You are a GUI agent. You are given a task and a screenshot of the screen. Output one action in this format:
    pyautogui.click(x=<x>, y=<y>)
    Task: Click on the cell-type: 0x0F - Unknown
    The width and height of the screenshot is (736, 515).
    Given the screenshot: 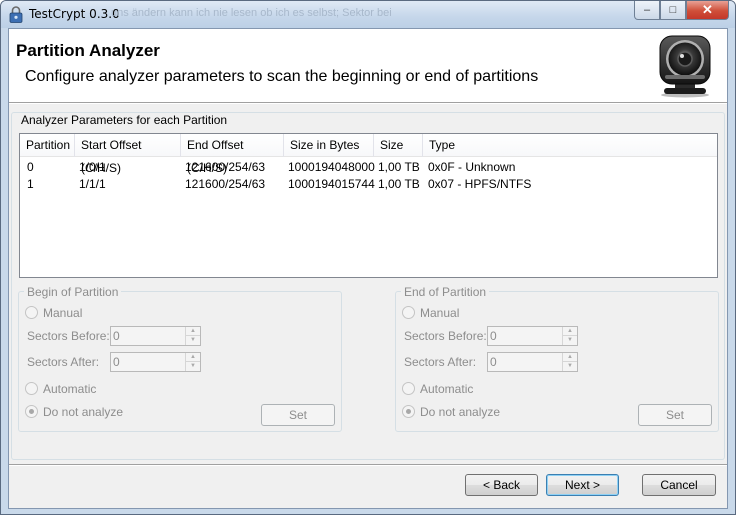 What is the action you would take?
    pyautogui.click(x=472, y=167)
    